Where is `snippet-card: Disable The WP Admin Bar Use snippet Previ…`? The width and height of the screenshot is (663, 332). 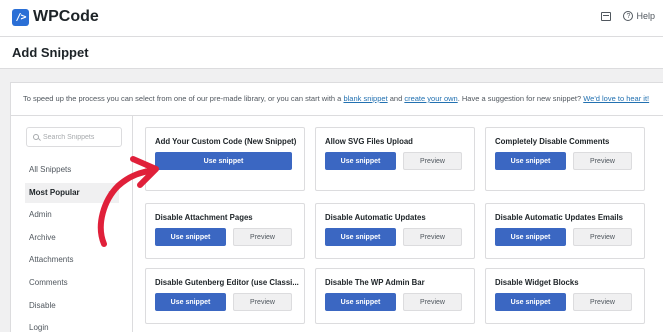 snippet-card: Disable The WP Admin Bar Use snippet Previ… is located at coordinates (395, 296).